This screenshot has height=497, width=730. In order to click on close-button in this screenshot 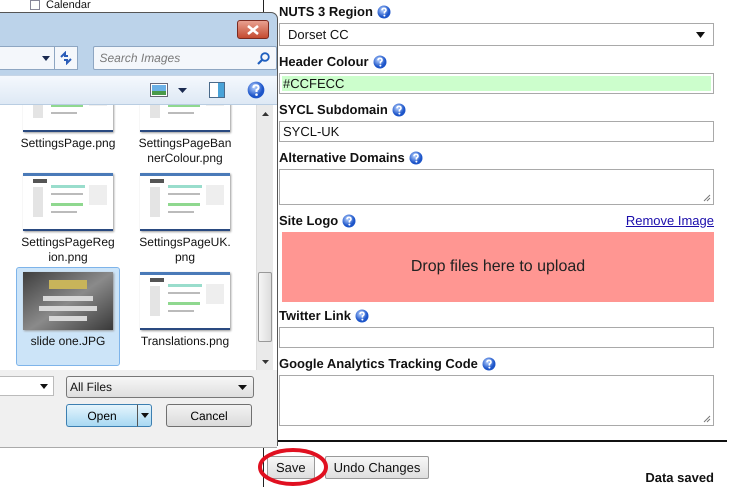, I will do `click(253, 29)`.